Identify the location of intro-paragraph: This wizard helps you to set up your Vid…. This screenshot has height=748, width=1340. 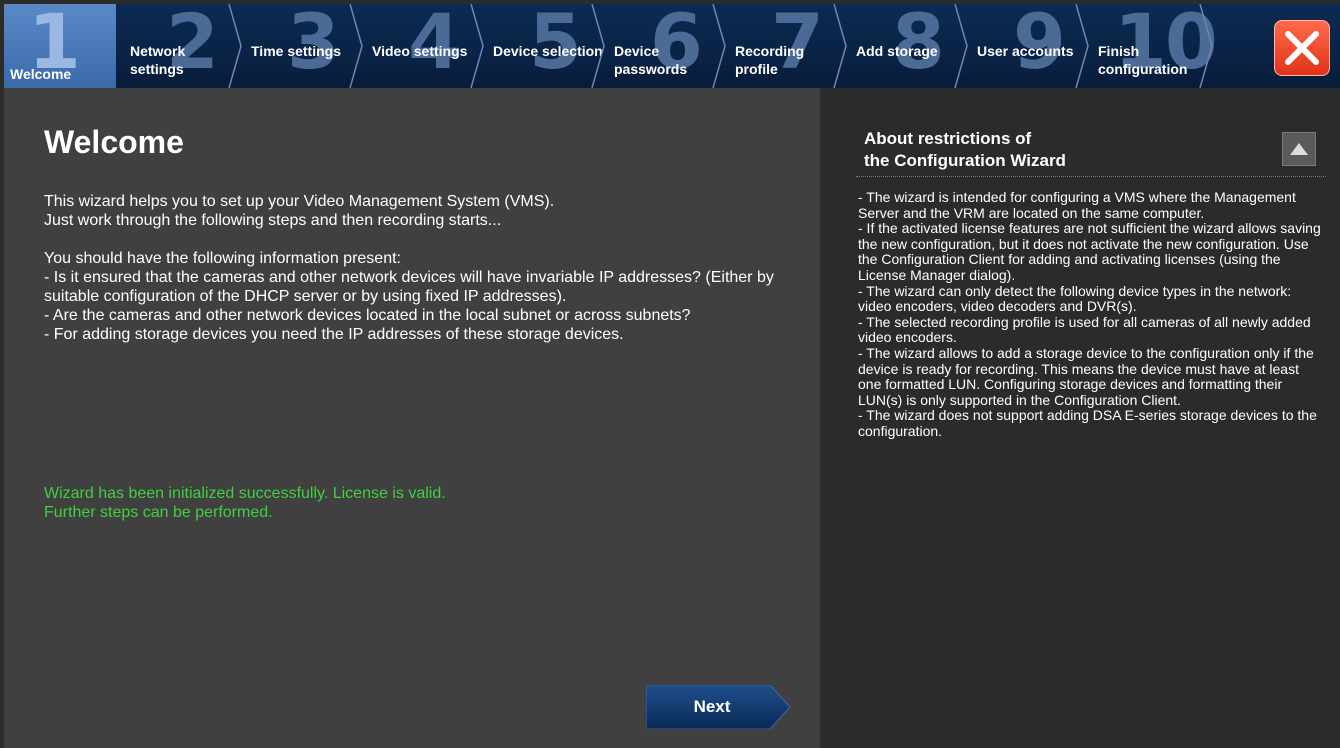
(424, 211).